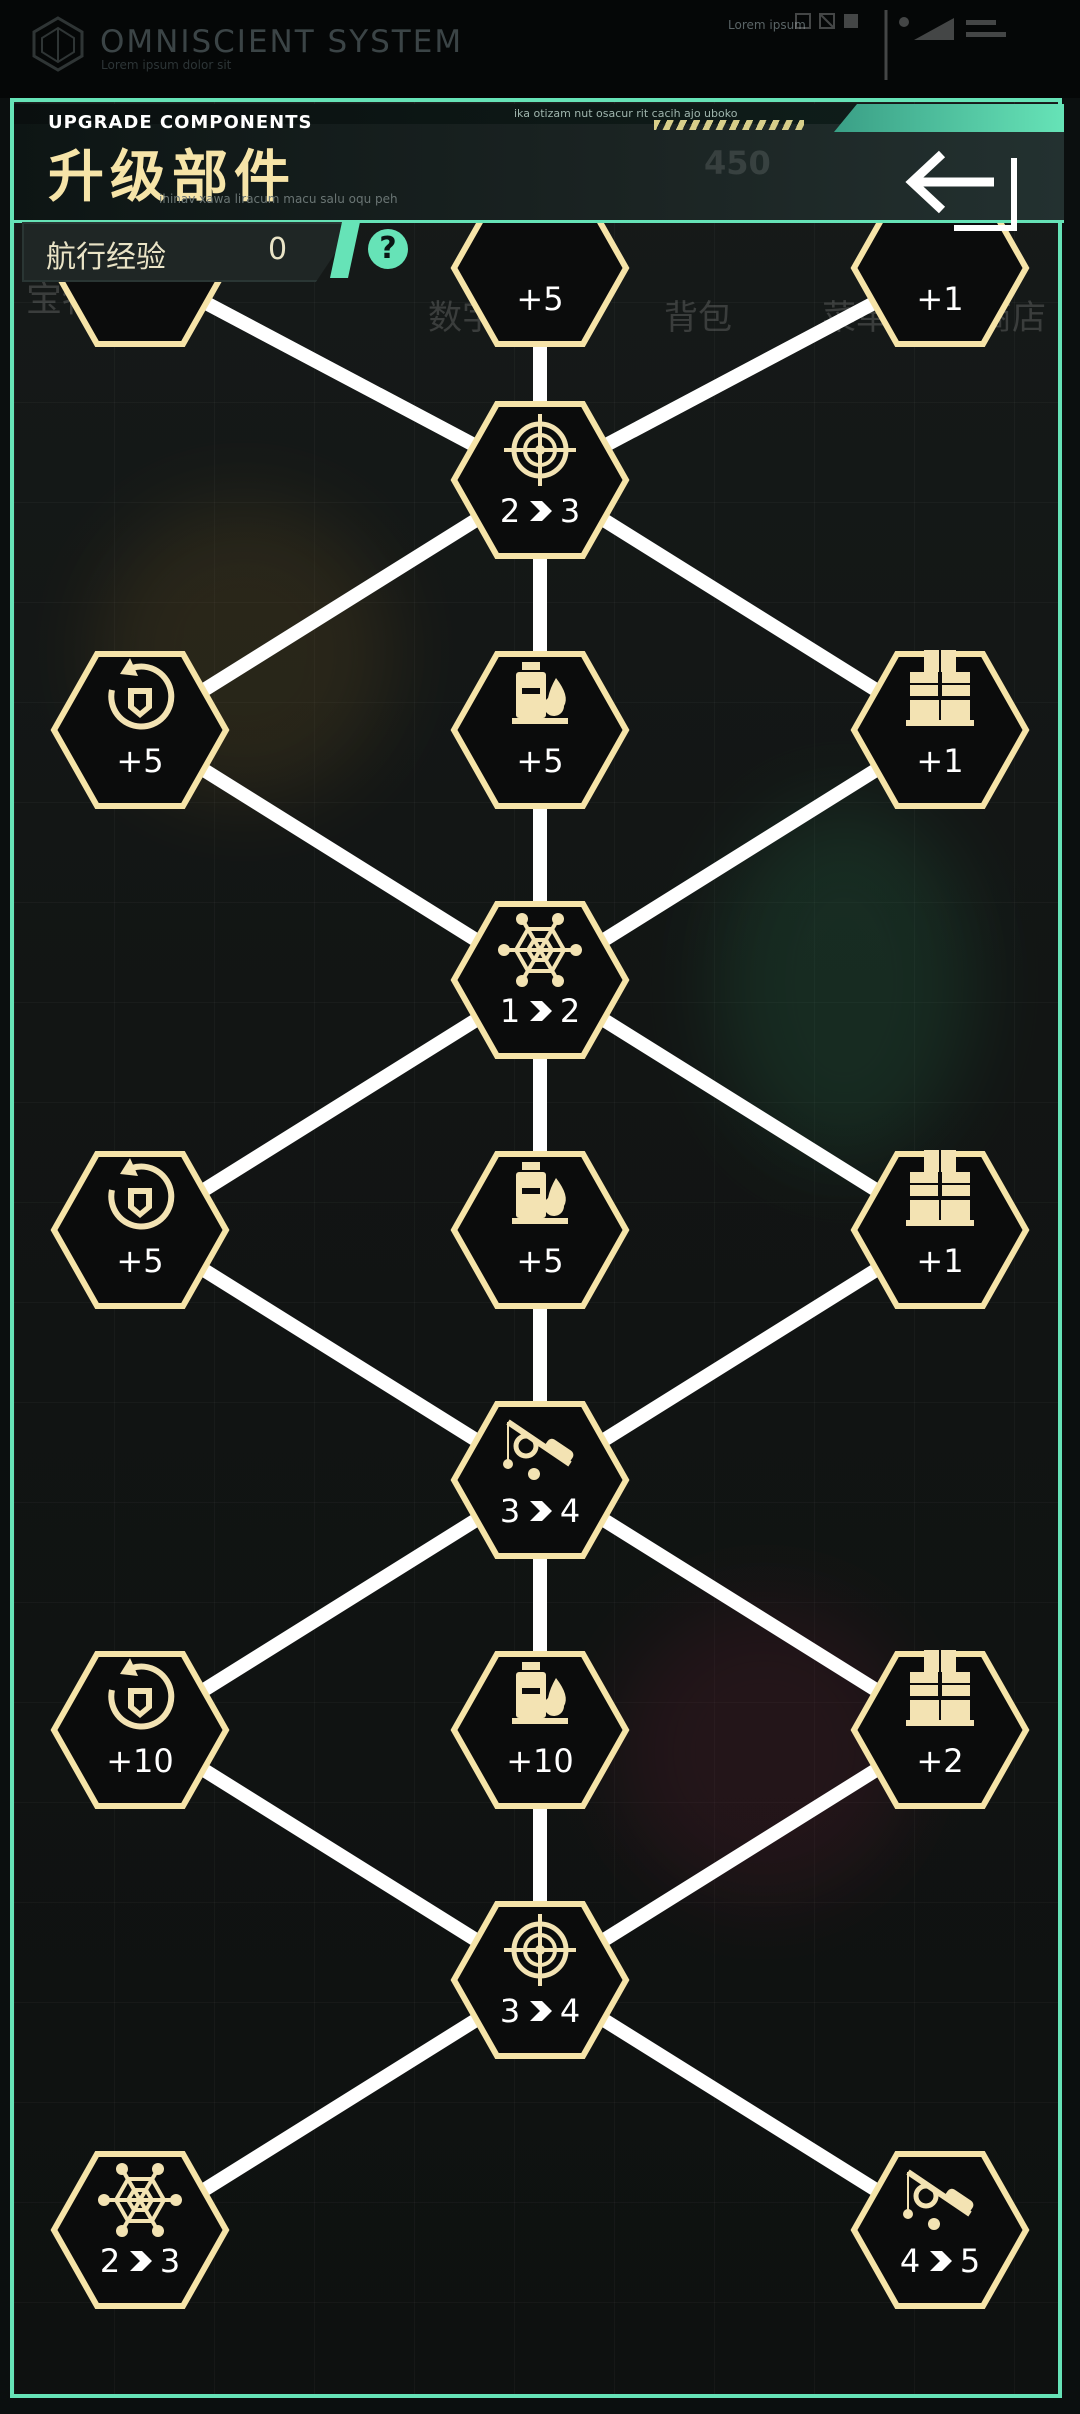 This screenshot has width=1080, height=2414. What do you see at coordinates (910, 2261) in the screenshot?
I see `node-level-from: 4` at bounding box center [910, 2261].